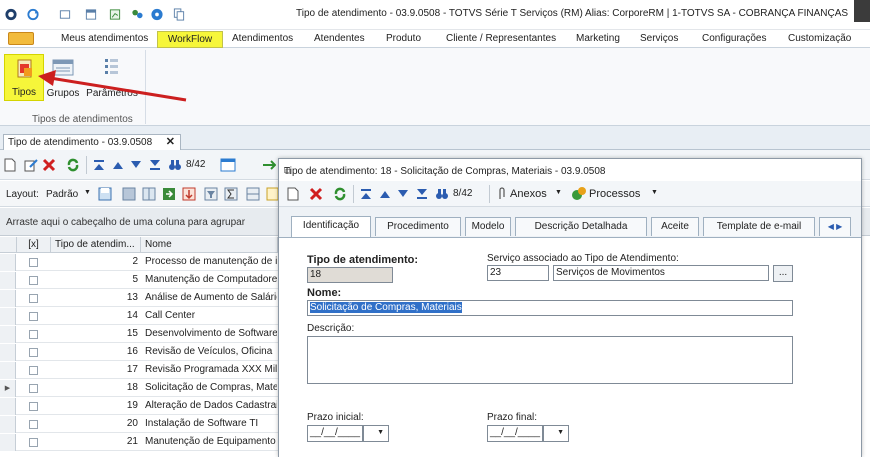 This screenshot has width=870, height=457. Describe the element at coordinates (515, 433) in the screenshot. I see `prazo-final-field: __/__/____` at that location.